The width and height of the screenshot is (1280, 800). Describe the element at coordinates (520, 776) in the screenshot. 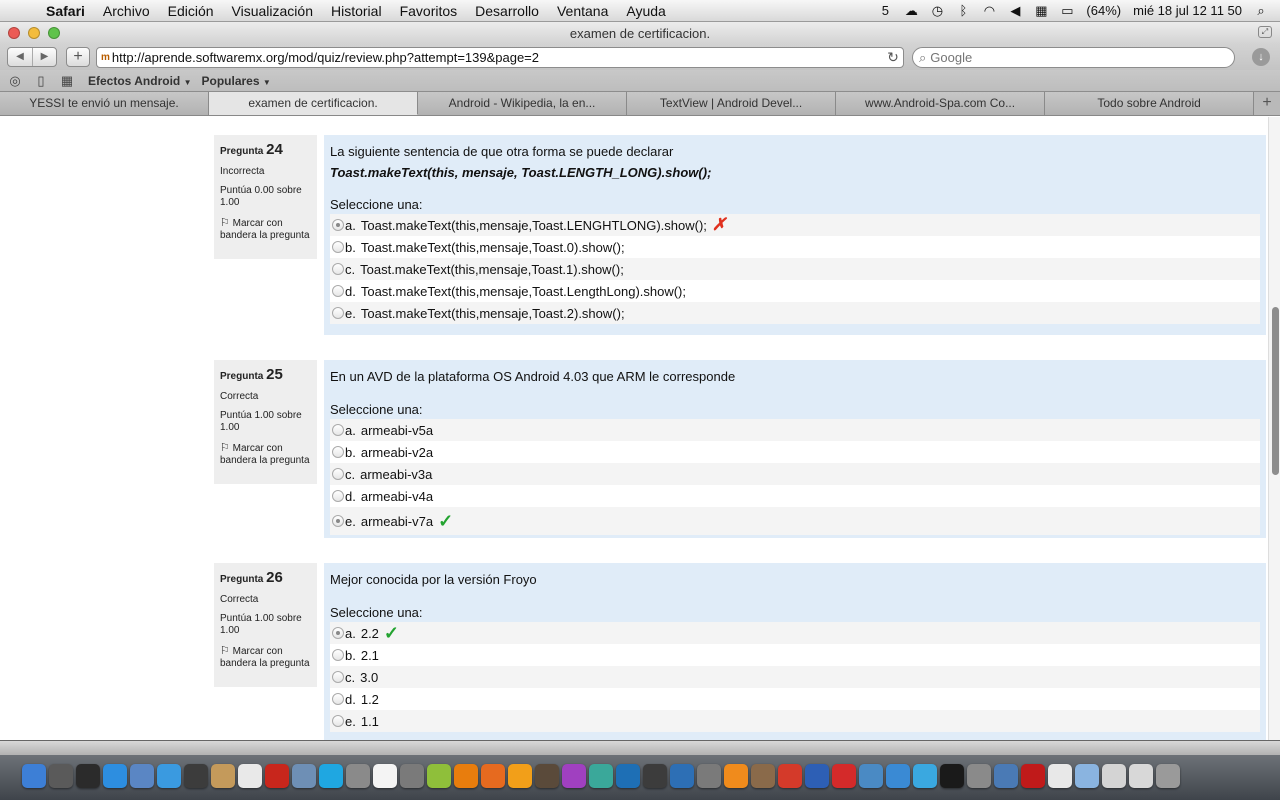

I see `illustrator-icon` at that location.